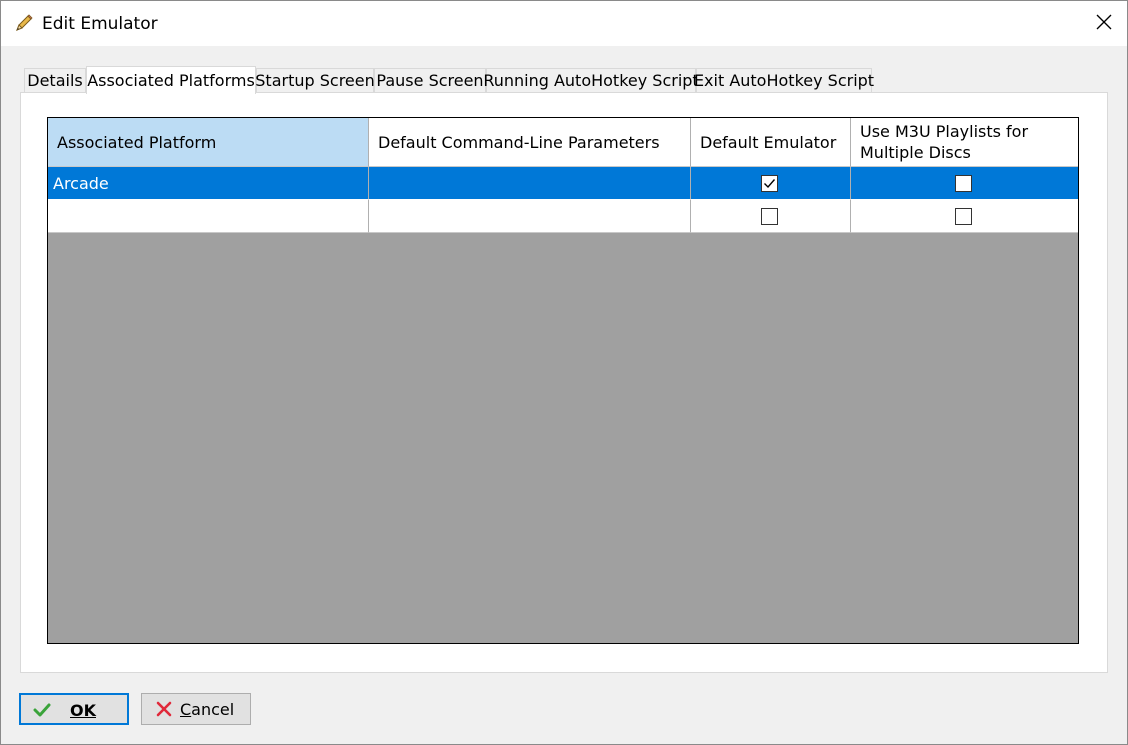  Describe the element at coordinates (42, 712) in the screenshot. I see `check-icon` at that location.